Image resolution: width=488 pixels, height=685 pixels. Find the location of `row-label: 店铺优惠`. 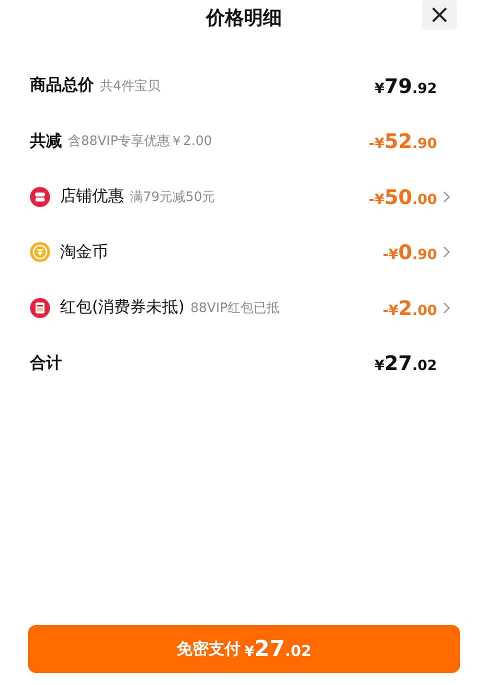

row-label: 店铺优惠 is located at coordinates (92, 197).